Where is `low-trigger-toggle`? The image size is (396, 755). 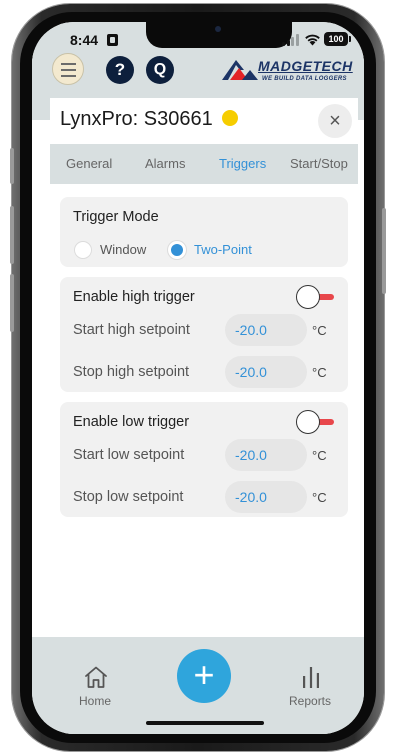 low-trigger-toggle is located at coordinates (316, 422).